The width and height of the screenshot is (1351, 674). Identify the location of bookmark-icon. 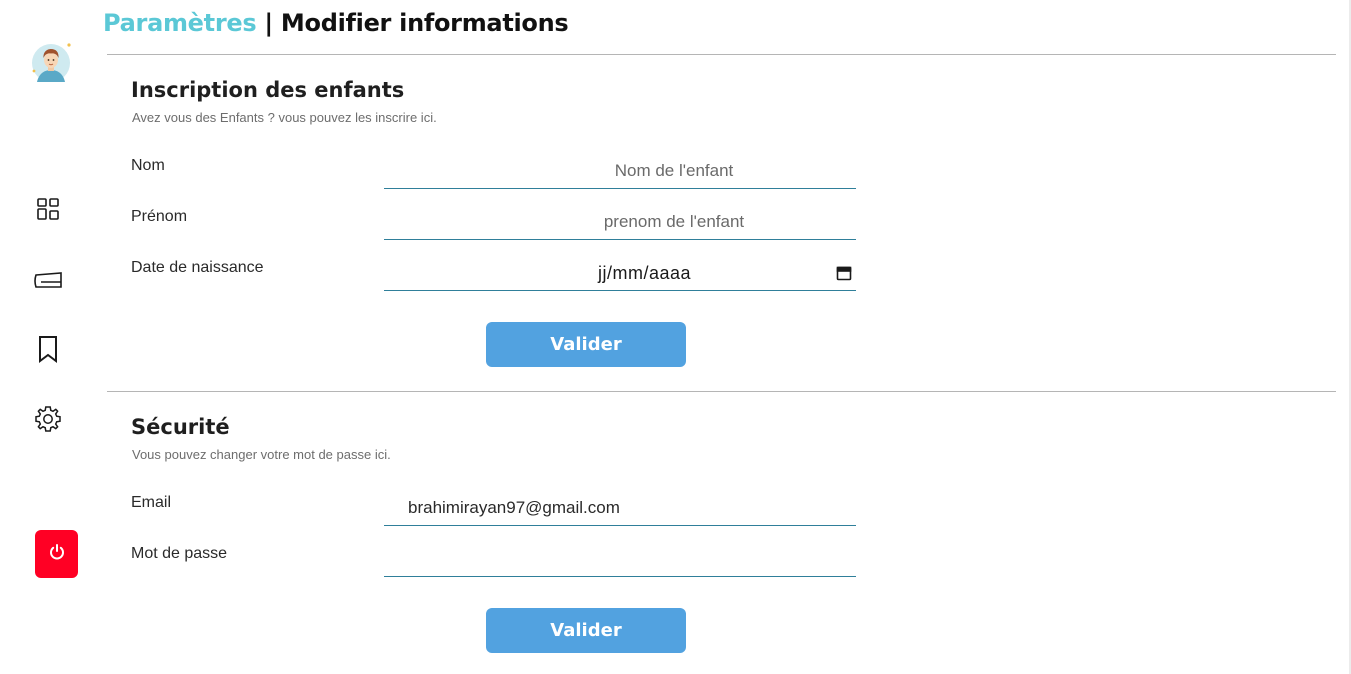
(48, 349).